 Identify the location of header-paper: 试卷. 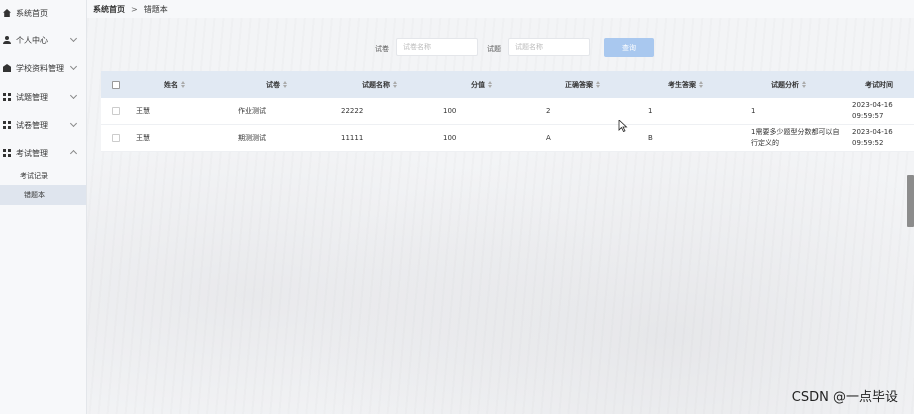
(276, 84).